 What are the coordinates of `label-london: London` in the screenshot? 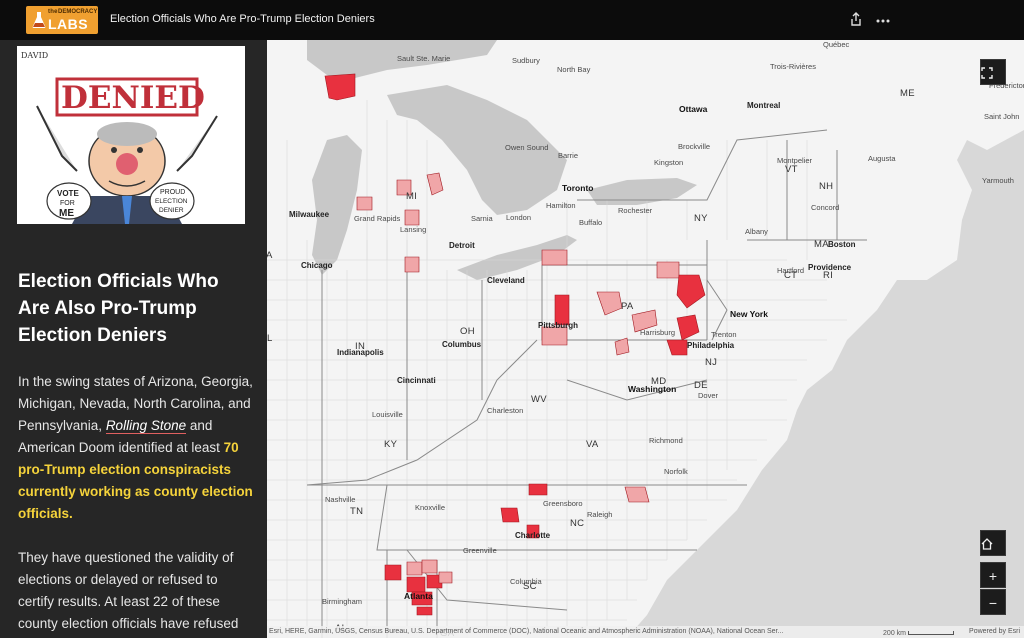 It's located at (519, 217).